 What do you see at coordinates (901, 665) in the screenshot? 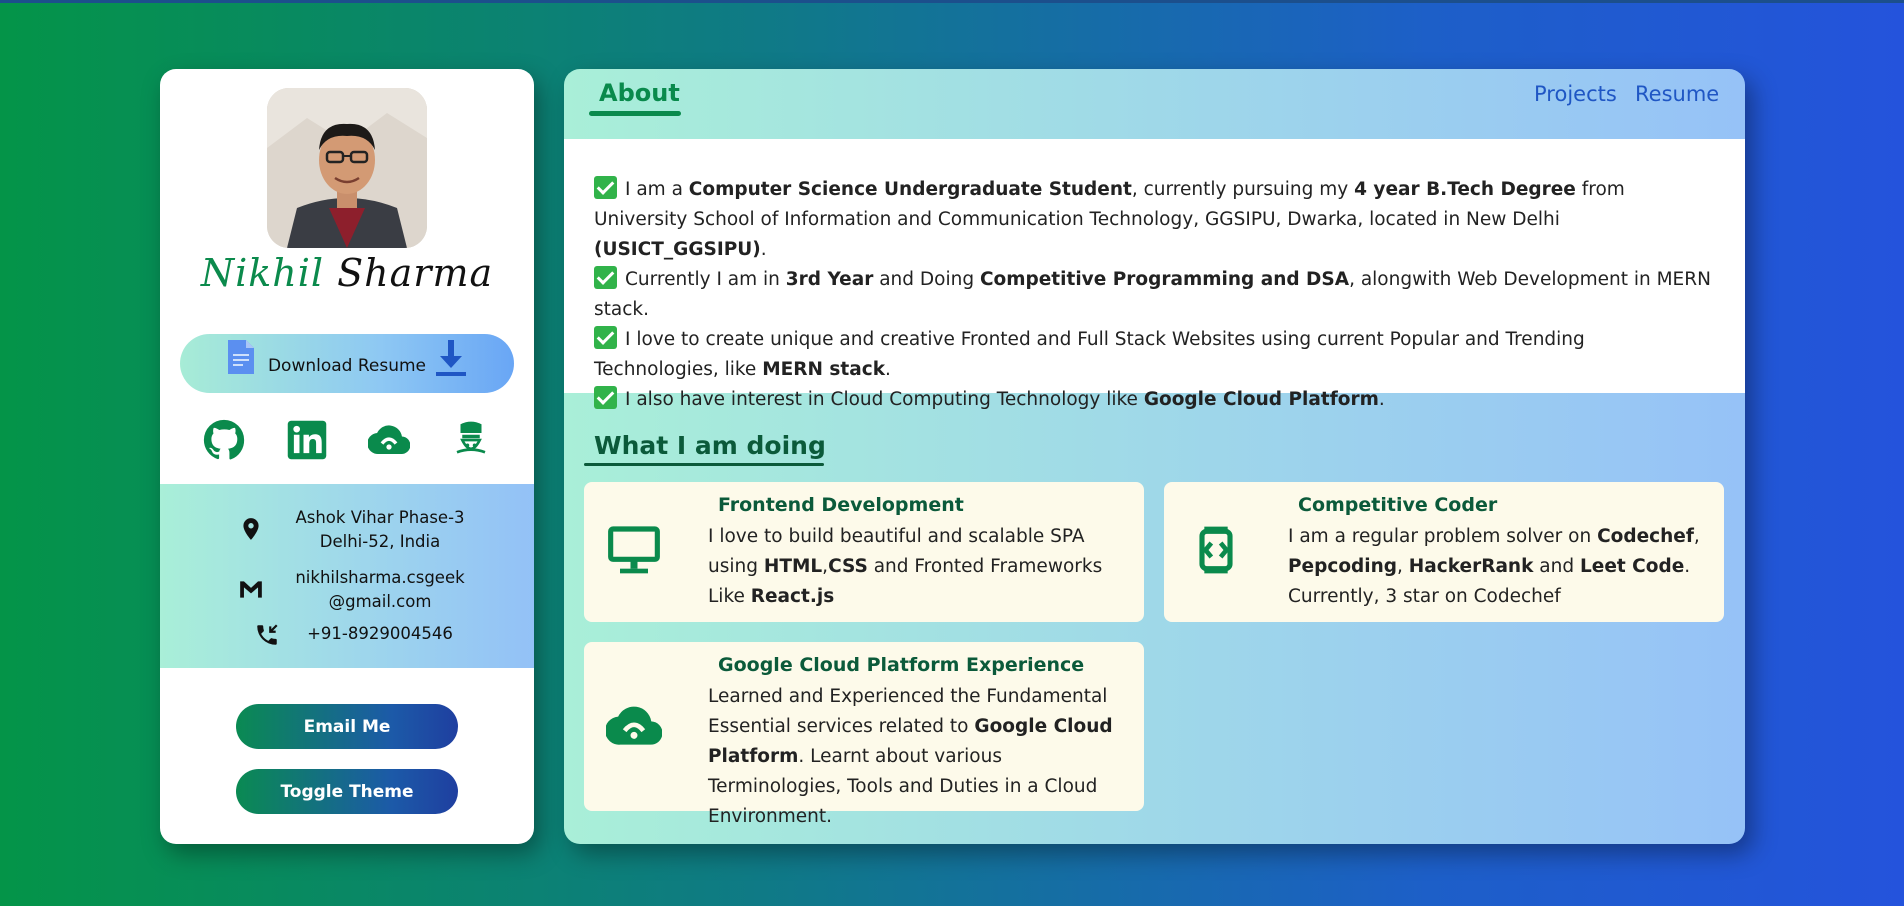
I see `service-title: Google Cloud Platform Experience` at bounding box center [901, 665].